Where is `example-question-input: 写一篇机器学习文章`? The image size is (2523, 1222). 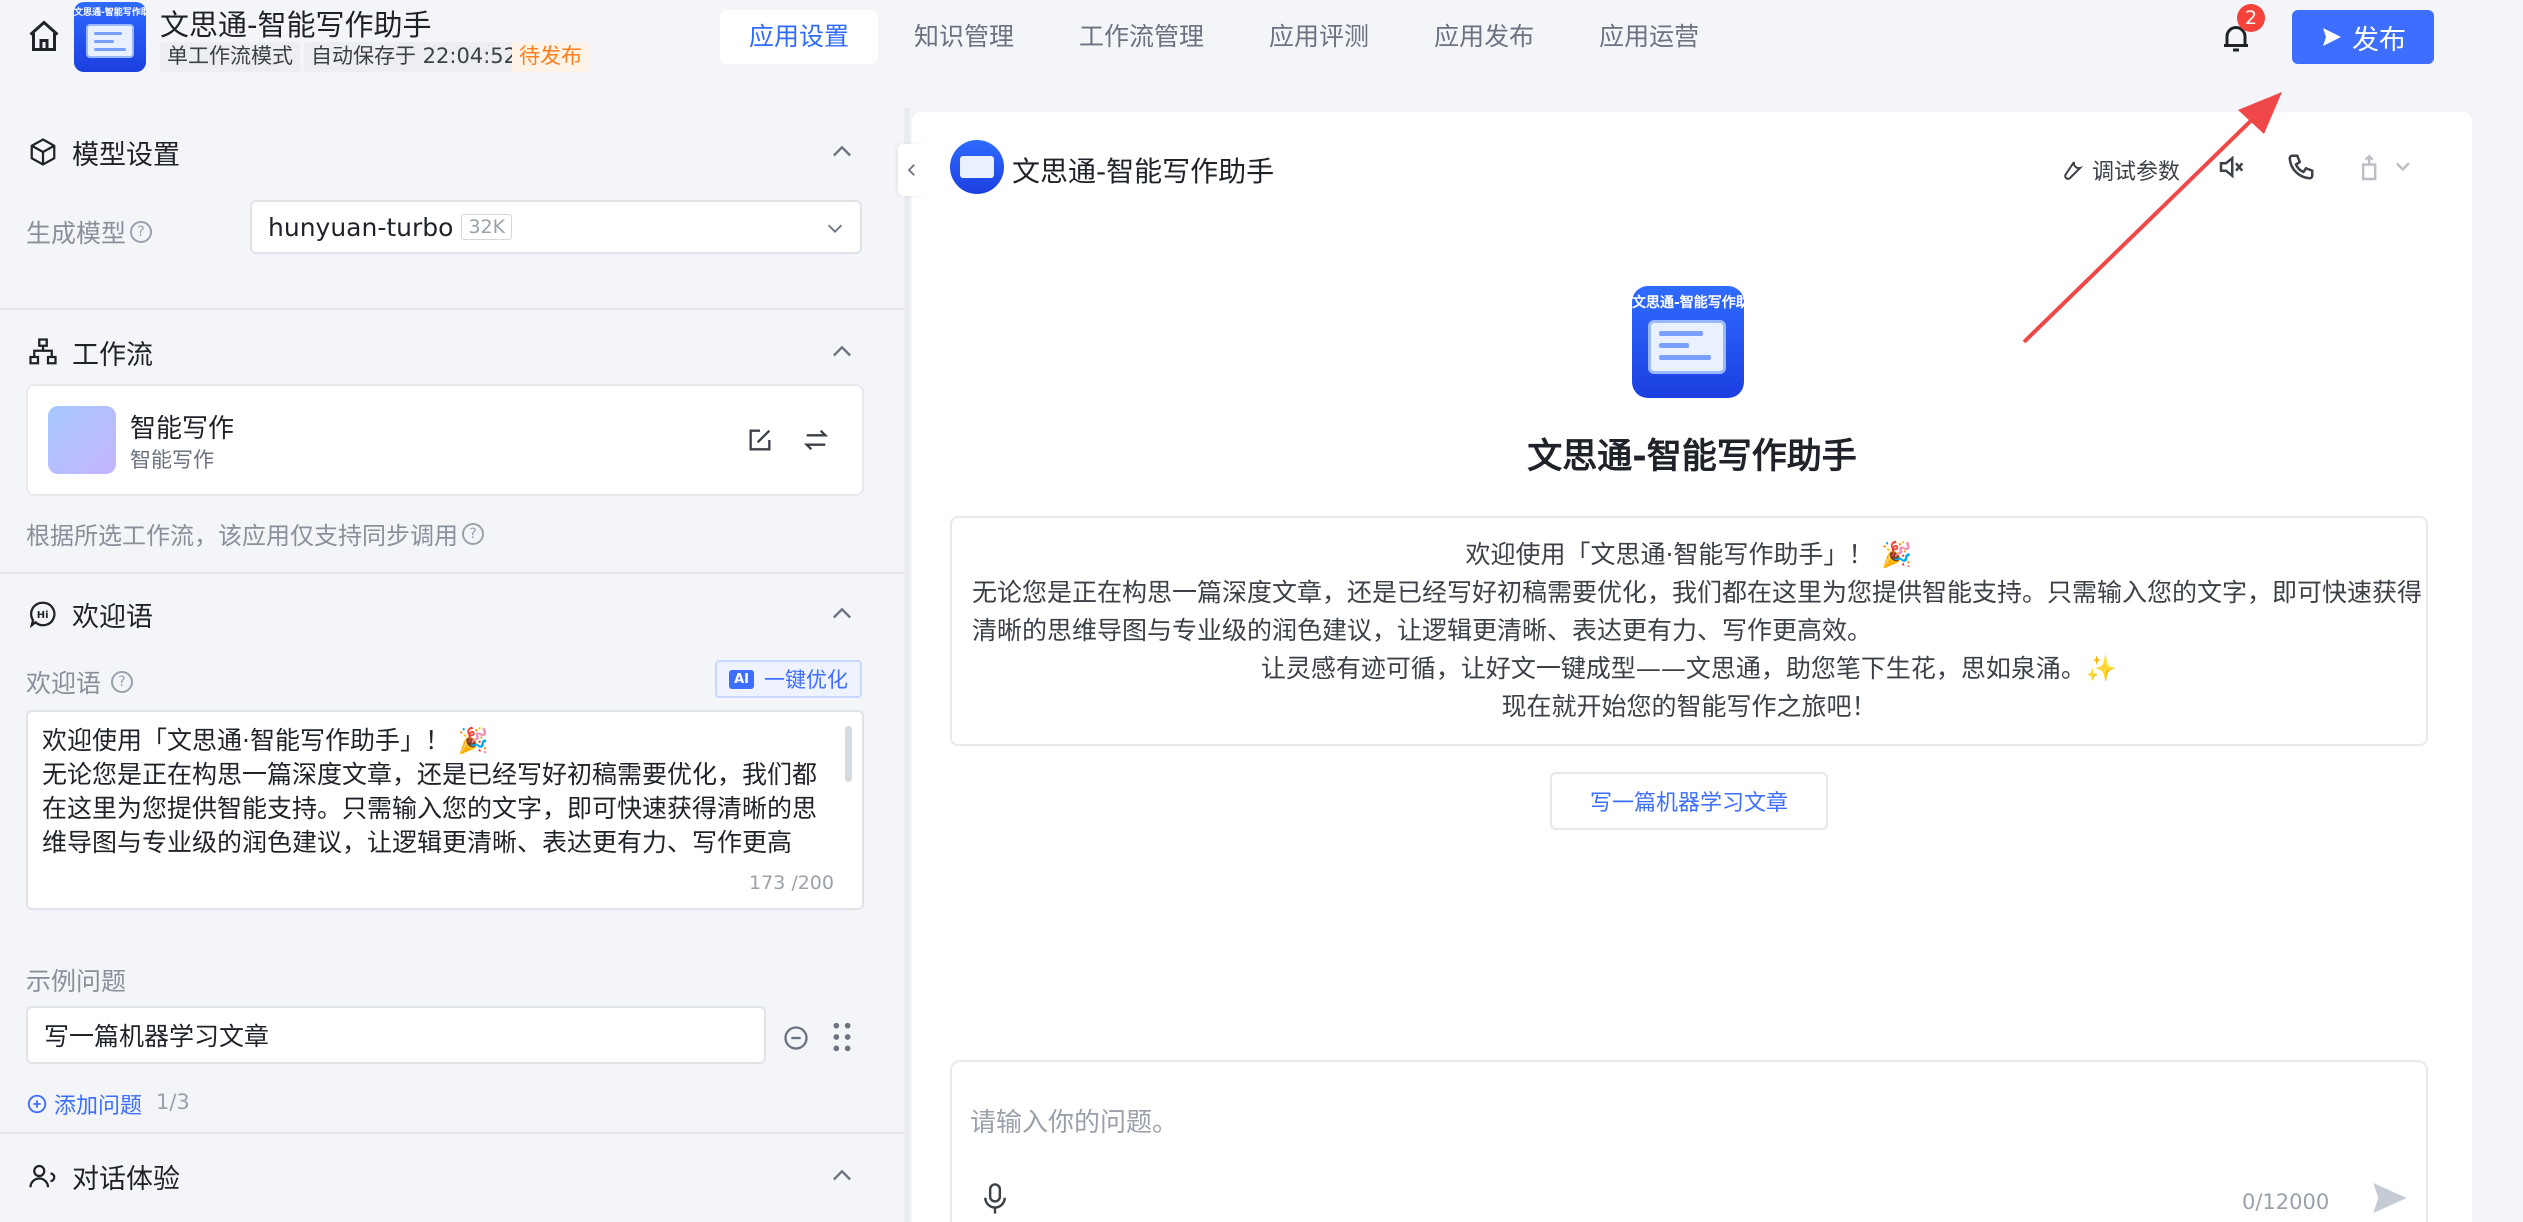
example-question-input: 写一篇机器学习文章 is located at coordinates (396, 1035).